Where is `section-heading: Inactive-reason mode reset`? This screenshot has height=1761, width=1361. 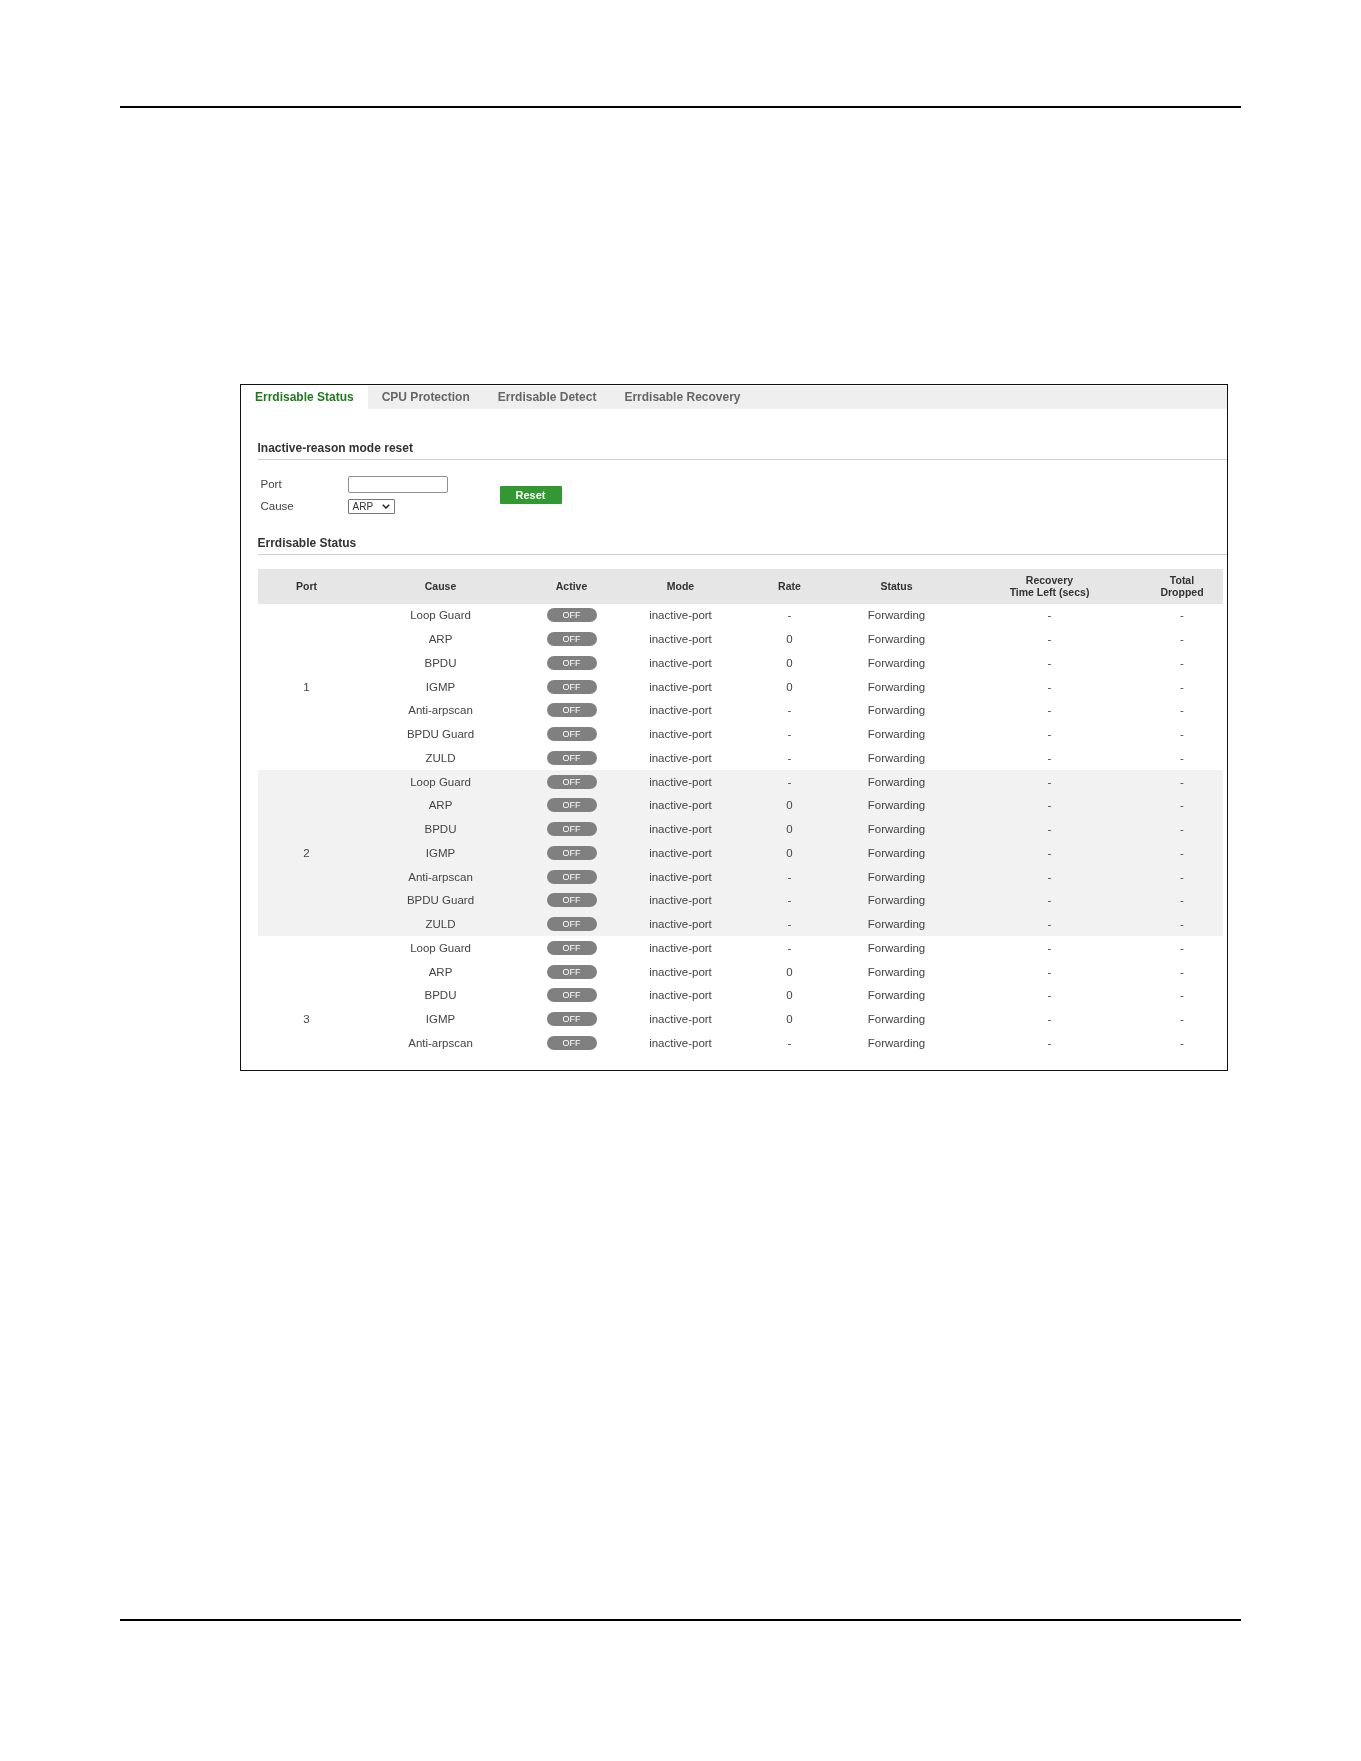
section-heading: Inactive-reason mode reset is located at coordinates (335, 447).